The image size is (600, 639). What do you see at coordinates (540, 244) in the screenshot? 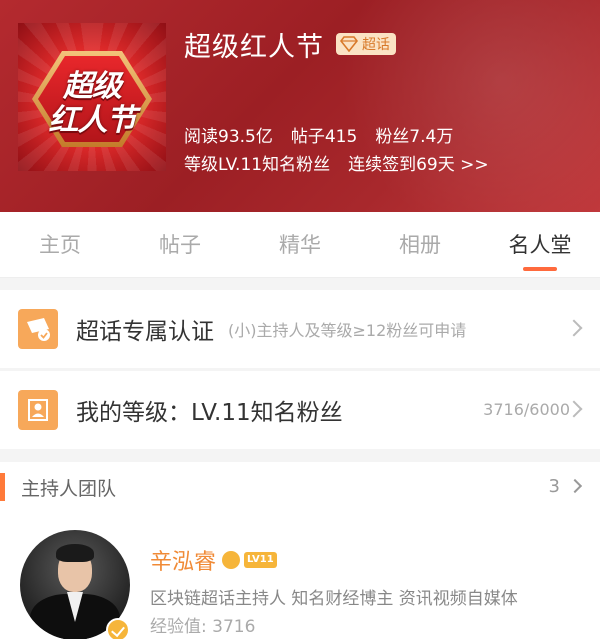
I see `tab-hall-of-fame: 名人堂` at bounding box center [540, 244].